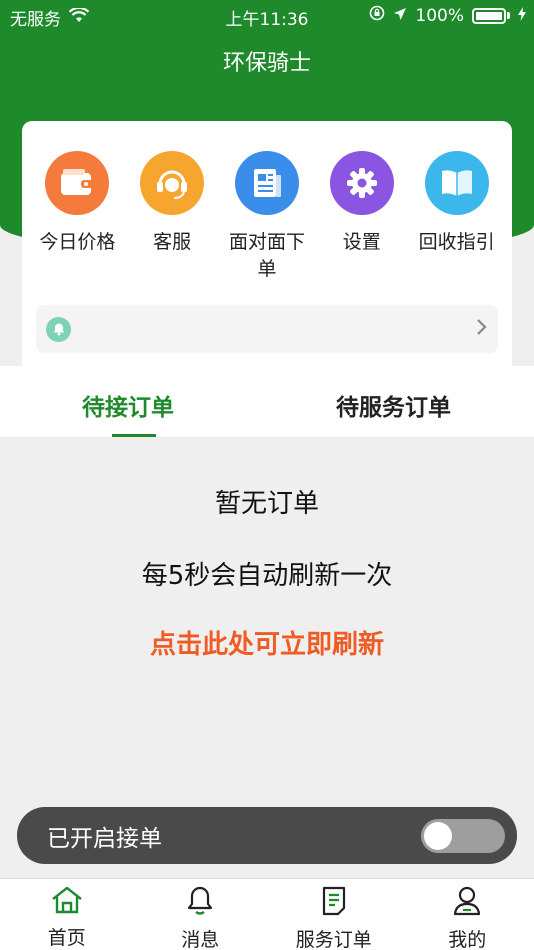 Image resolution: width=534 pixels, height=950 pixels. What do you see at coordinates (104, 838) in the screenshot?
I see `accept-orders-label: 已开启接单` at bounding box center [104, 838].